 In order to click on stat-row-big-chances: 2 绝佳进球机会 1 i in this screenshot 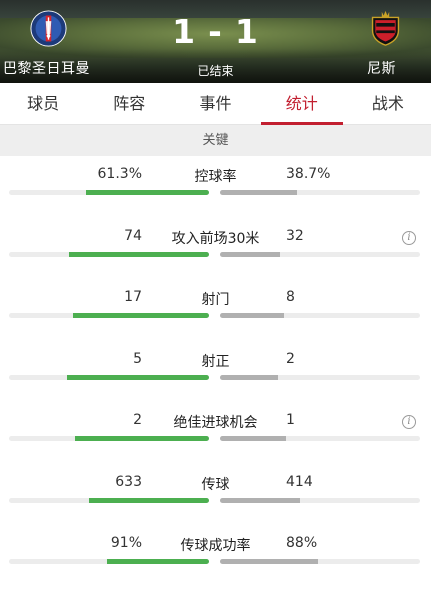, I will do `click(215, 433)`.